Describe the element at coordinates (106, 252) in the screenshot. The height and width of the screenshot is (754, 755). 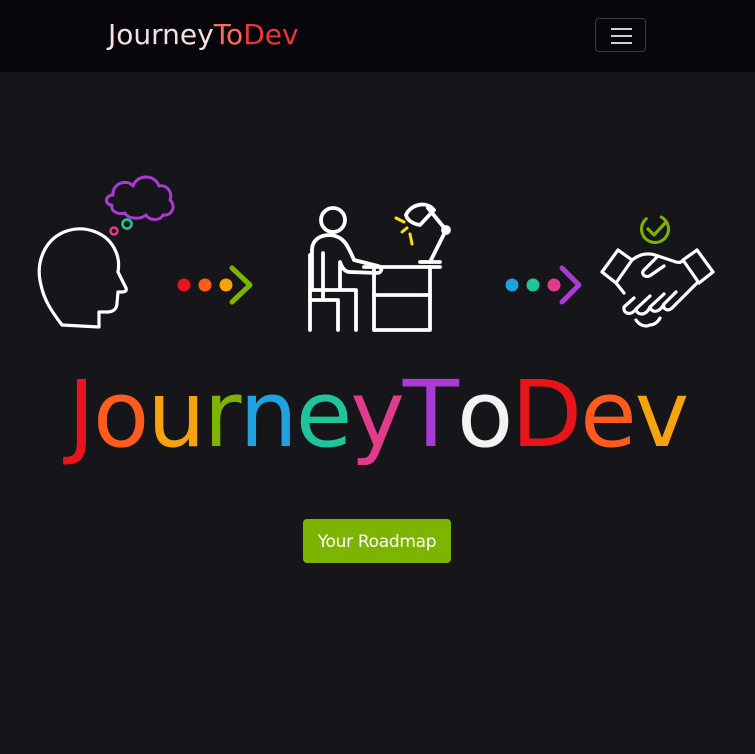
I see `head-thinking-icon` at that location.